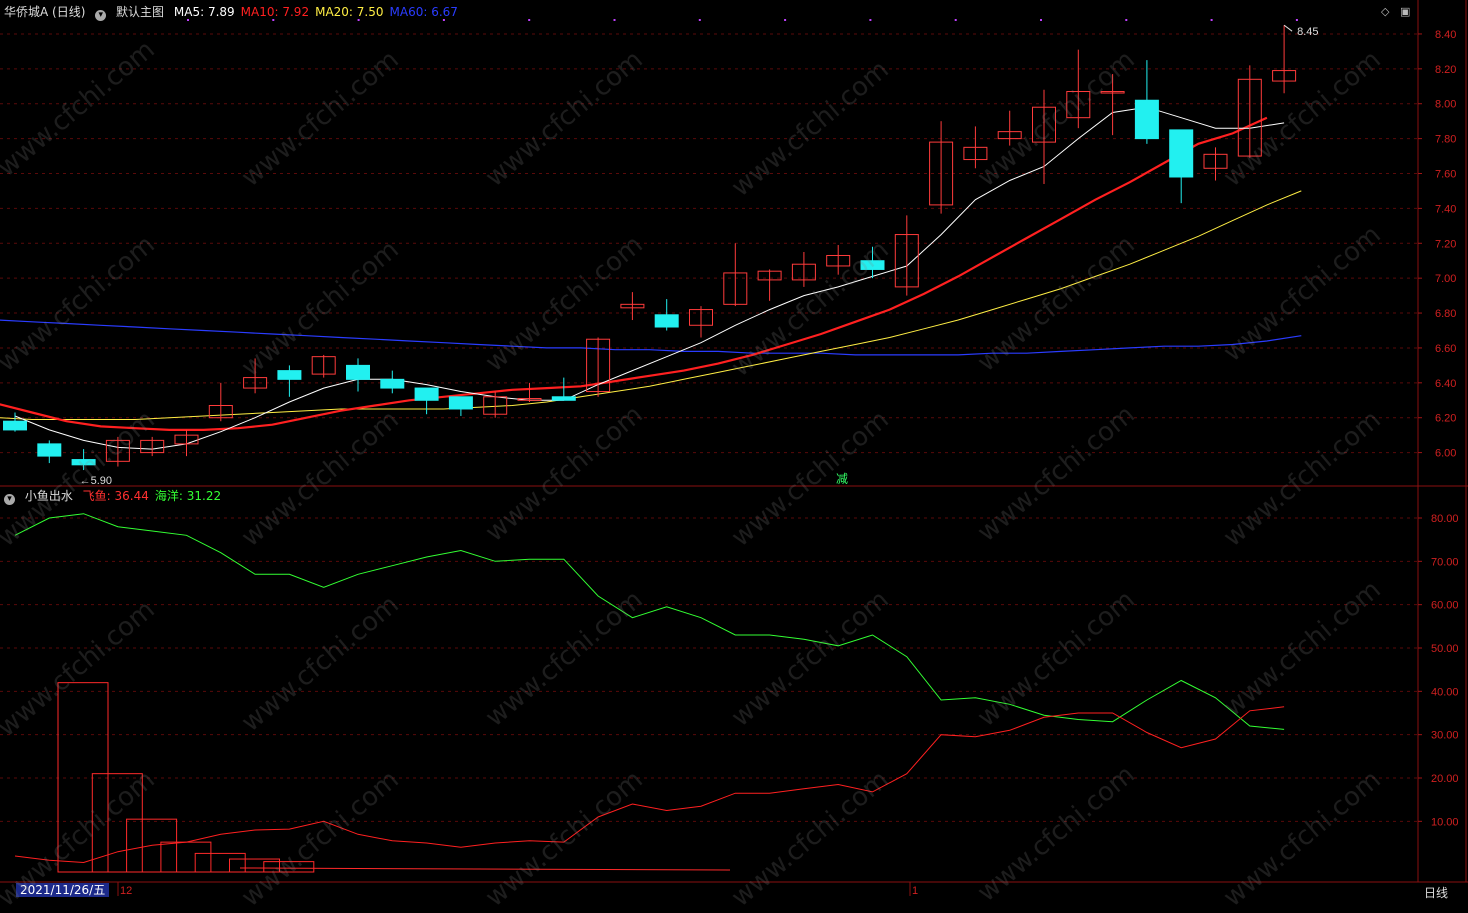 This screenshot has width=1468, height=913. What do you see at coordinates (1445, 70) in the screenshot?
I see `price-tick-label: 8.20` at bounding box center [1445, 70].